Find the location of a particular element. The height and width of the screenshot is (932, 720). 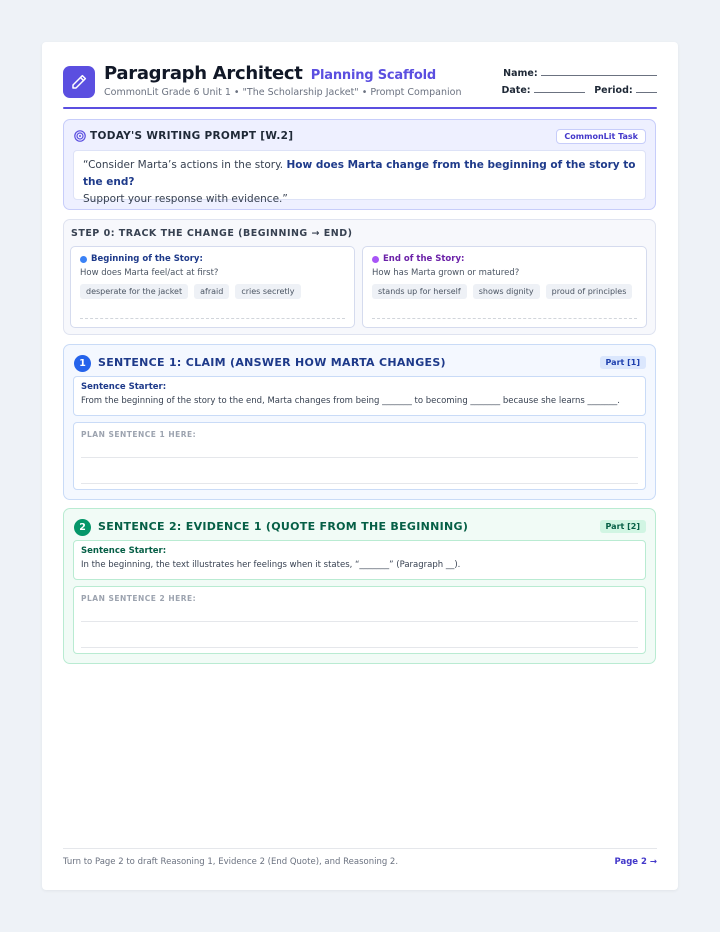

beginning-title: Beginning of the Story: is located at coordinates (141, 259).